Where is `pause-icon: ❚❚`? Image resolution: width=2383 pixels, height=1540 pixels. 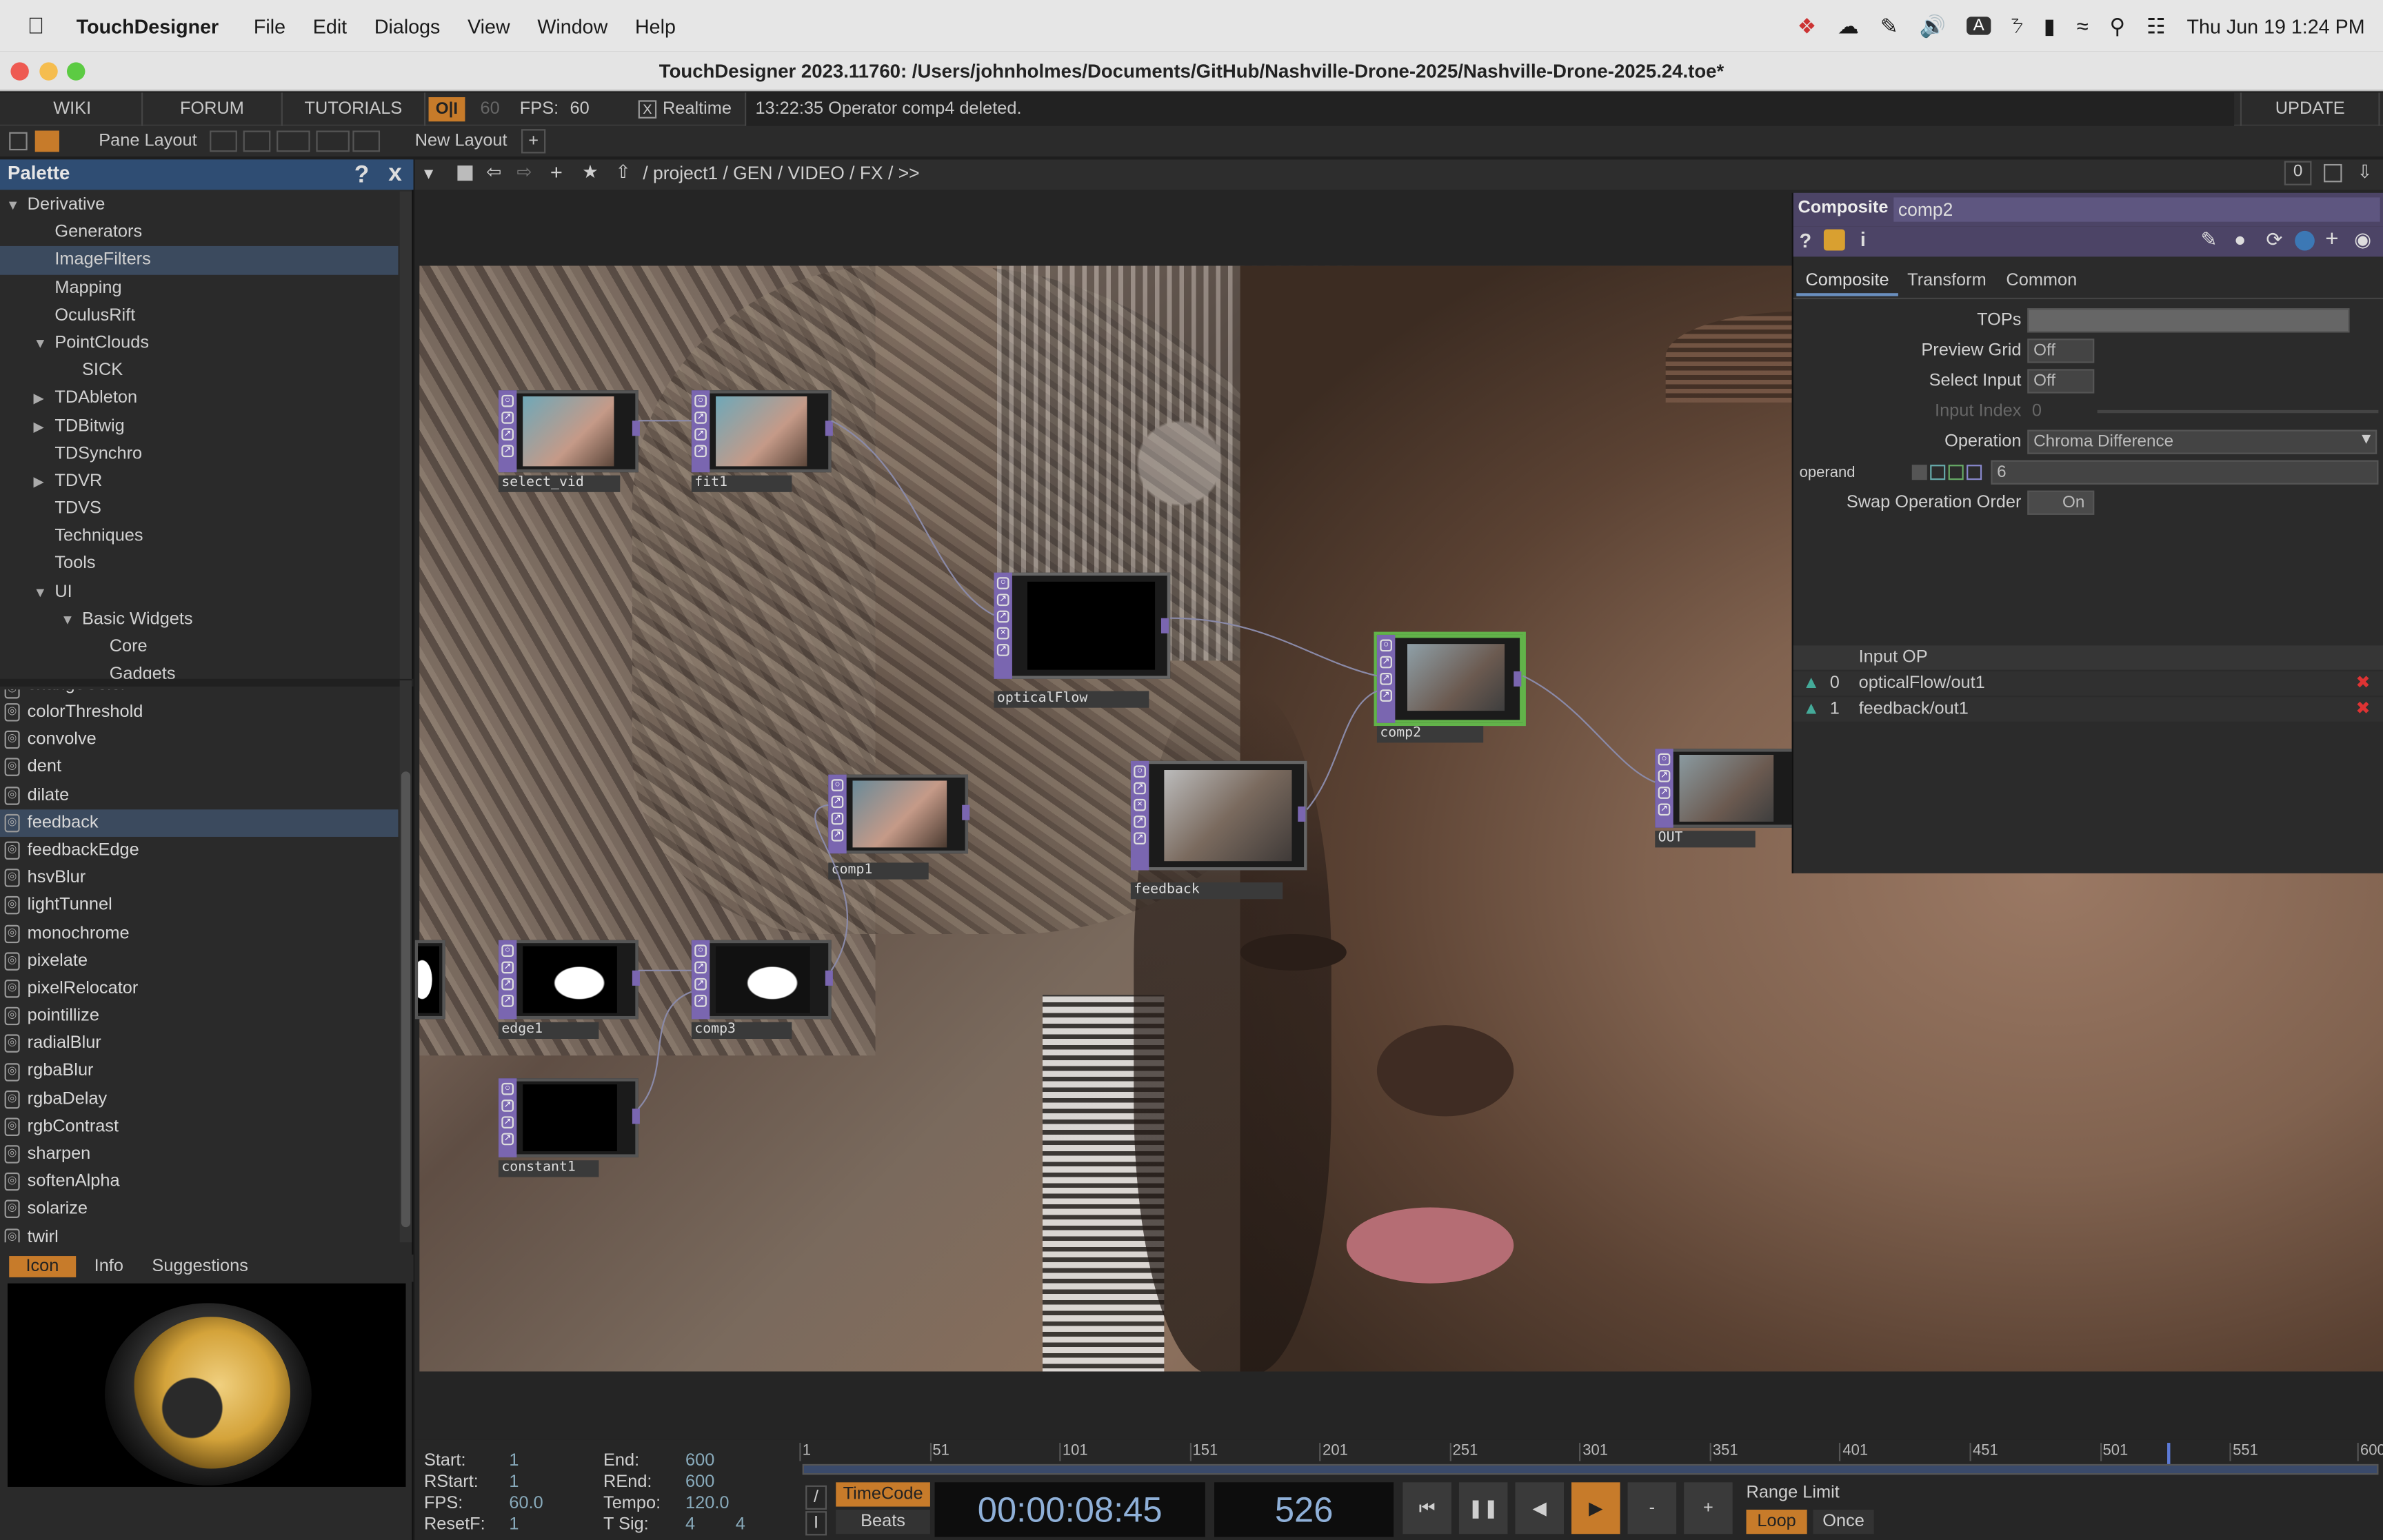
pause-icon: ❚❚ is located at coordinates (1483, 1508).